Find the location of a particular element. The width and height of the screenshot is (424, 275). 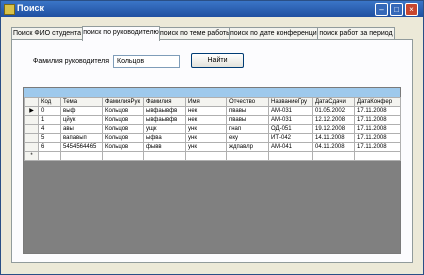

tab-supervisor: поиск по руководителю is located at coordinates (121, 33).